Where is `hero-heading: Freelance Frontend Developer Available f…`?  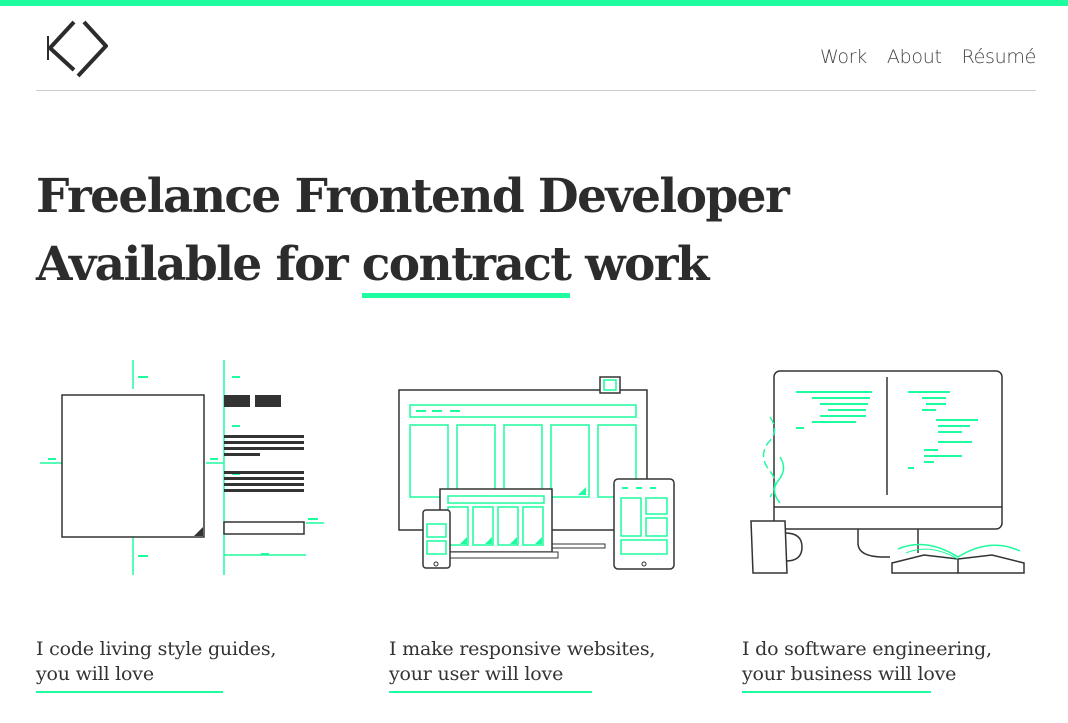 hero-heading: Freelance Frontend Developer Available f… is located at coordinates (413, 231).